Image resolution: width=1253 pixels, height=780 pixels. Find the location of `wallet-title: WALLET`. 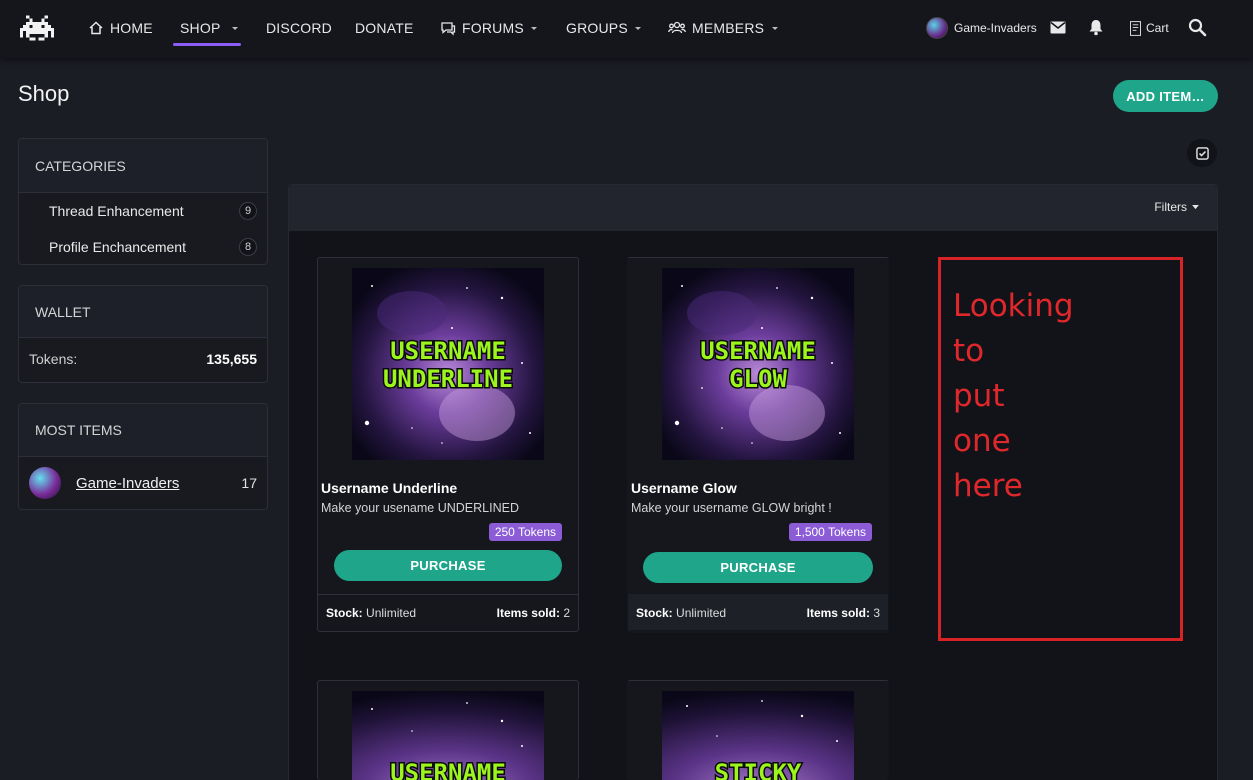

wallet-title: WALLET is located at coordinates (143, 312).